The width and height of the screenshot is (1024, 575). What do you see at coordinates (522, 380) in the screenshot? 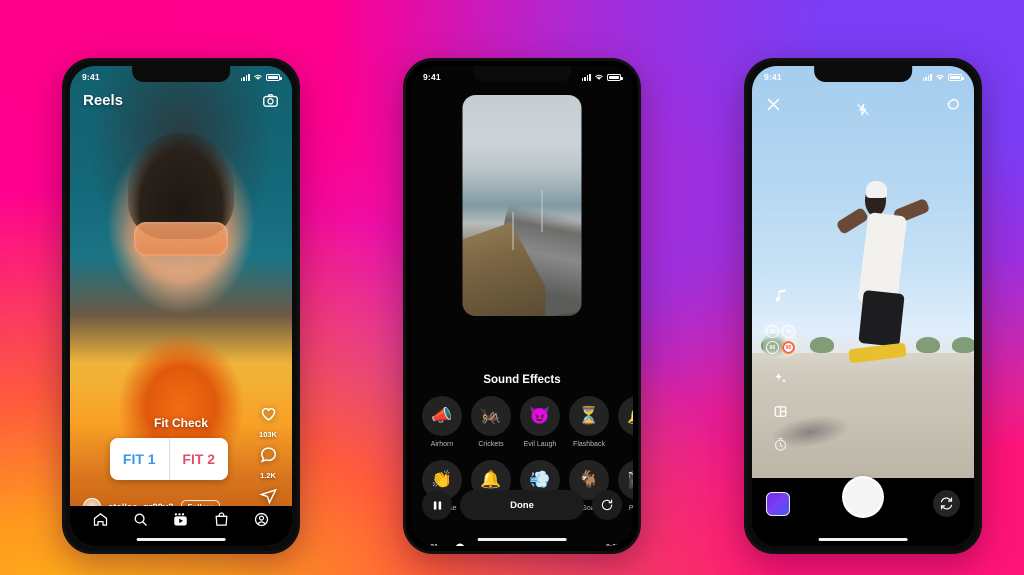
I see `section-title: Sound Effects` at bounding box center [522, 380].